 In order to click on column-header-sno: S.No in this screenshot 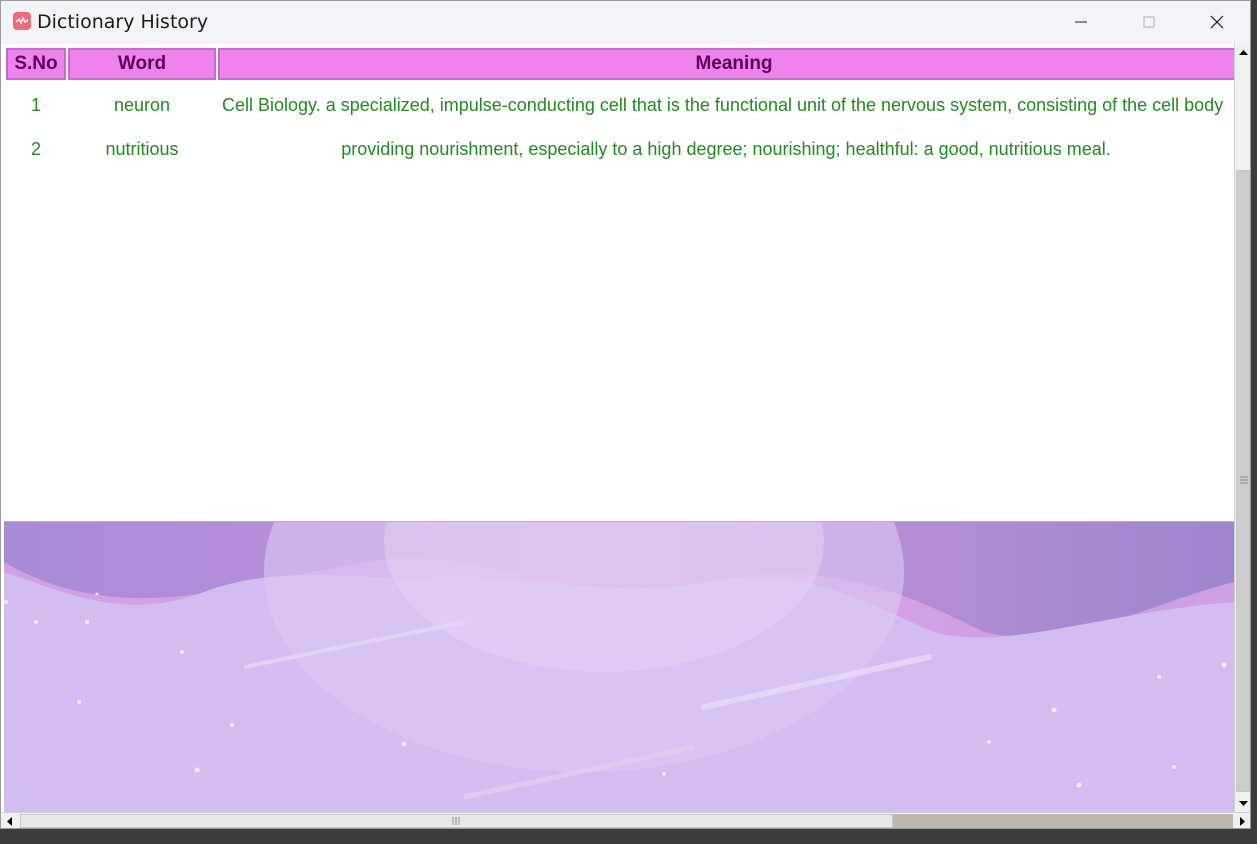, I will do `click(36, 64)`.